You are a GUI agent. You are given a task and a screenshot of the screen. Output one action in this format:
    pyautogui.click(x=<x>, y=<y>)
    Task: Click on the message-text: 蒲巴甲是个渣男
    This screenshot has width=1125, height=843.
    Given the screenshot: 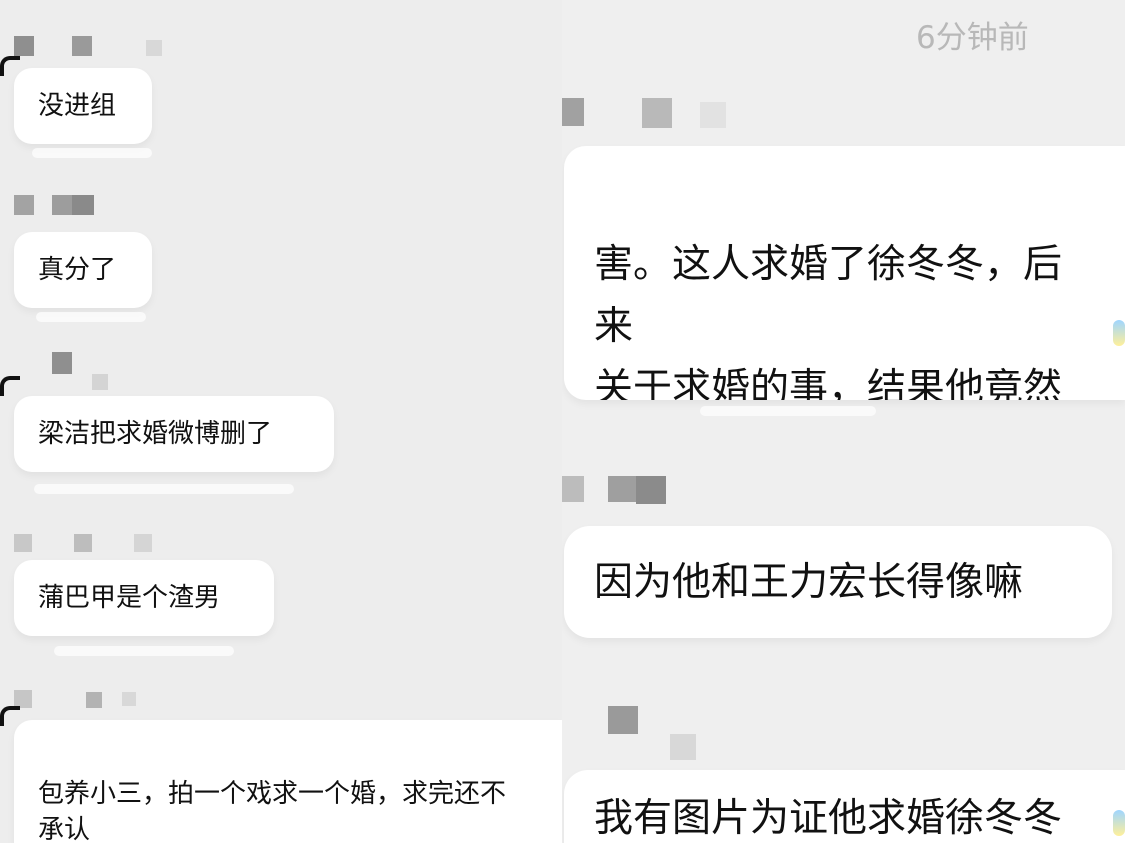 What is the action you would take?
    pyautogui.click(x=129, y=598)
    